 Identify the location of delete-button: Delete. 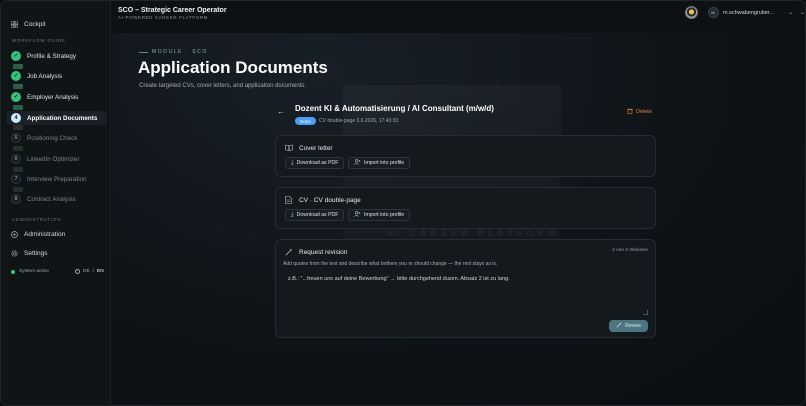
(639, 112).